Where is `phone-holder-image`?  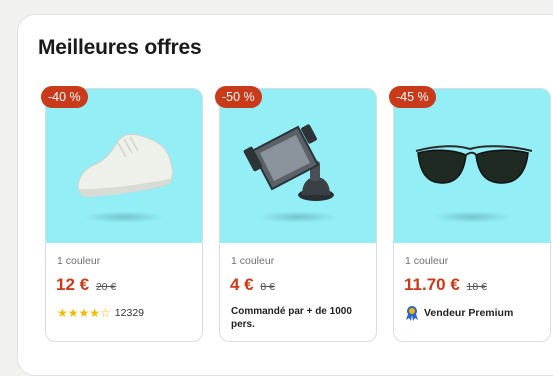
phone-holder-image is located at coordinates (288, 162).